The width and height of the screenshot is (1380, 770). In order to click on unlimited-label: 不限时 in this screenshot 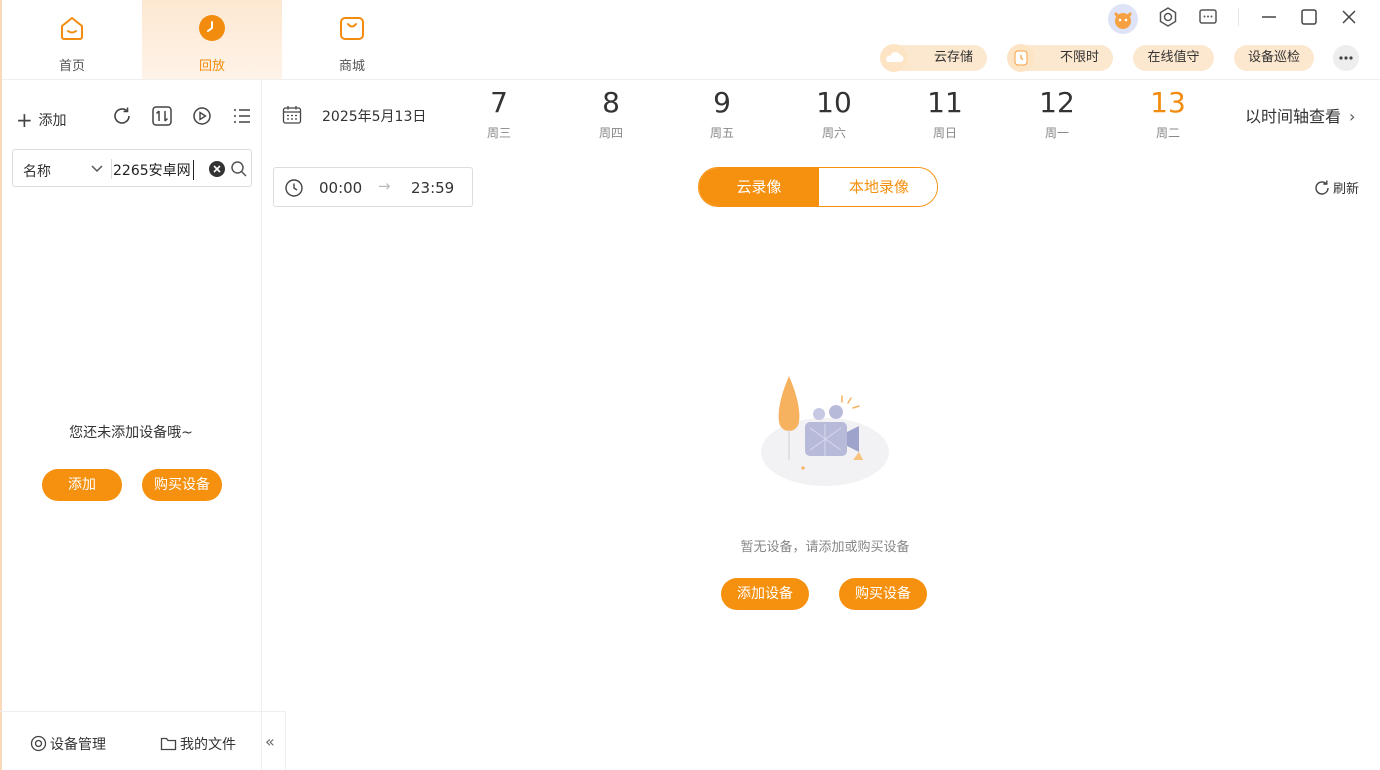, I will do `click(1079, 57)`.